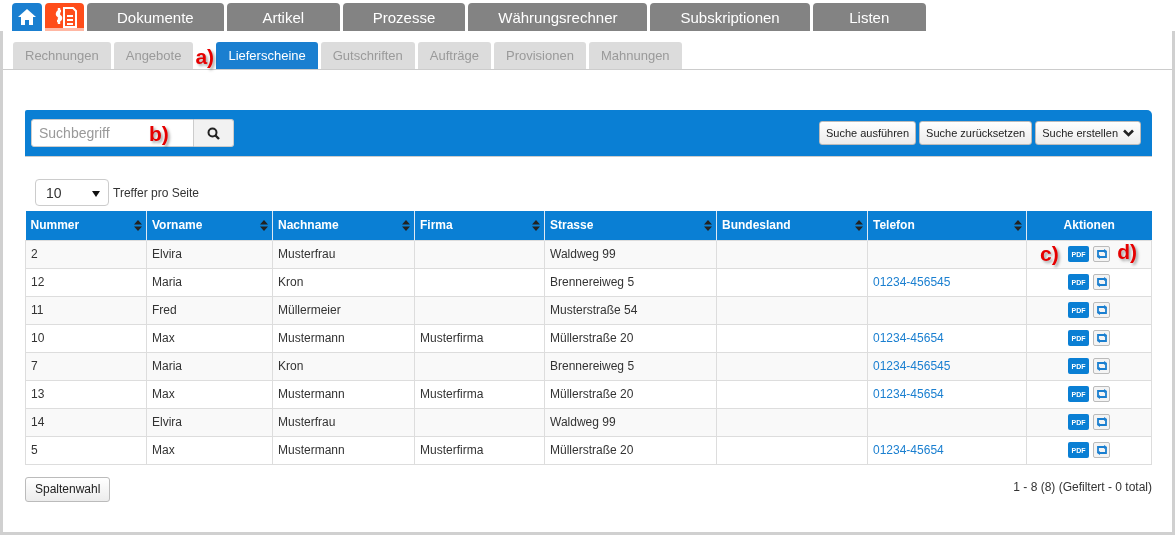 The image size is (1175, 538). What do you see at coordinates (68, 489) in the screenshot?
I see `column-choice-button: Spaltenwahl` at bounding box center [68, 489].